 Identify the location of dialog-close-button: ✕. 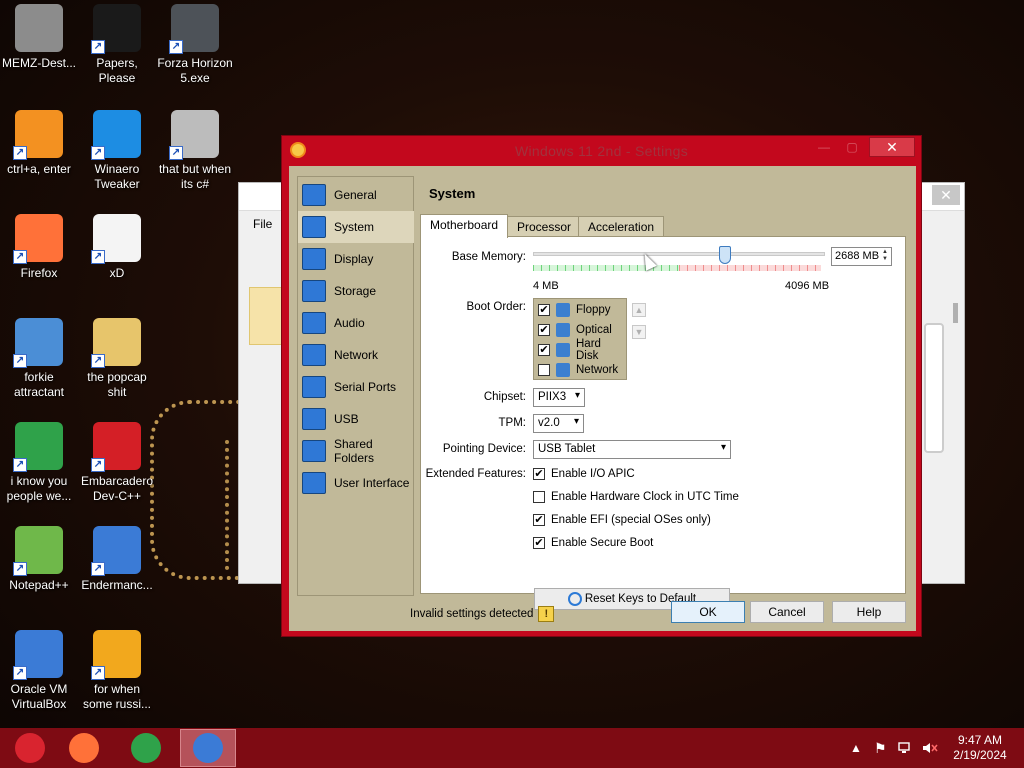
(892, 147).